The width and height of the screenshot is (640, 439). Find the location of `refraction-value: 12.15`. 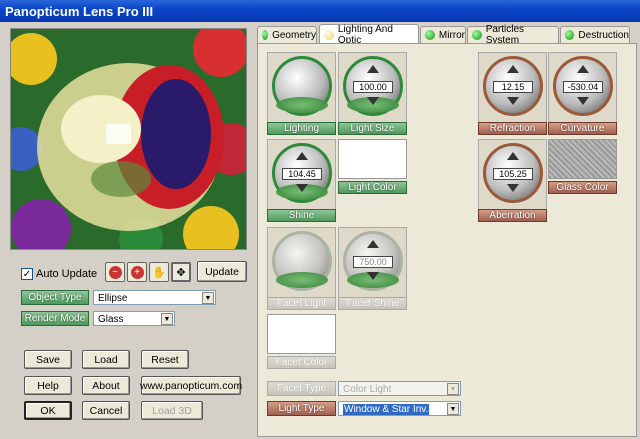

refraction-value: 12.15 is located at coordinates (513, 87).